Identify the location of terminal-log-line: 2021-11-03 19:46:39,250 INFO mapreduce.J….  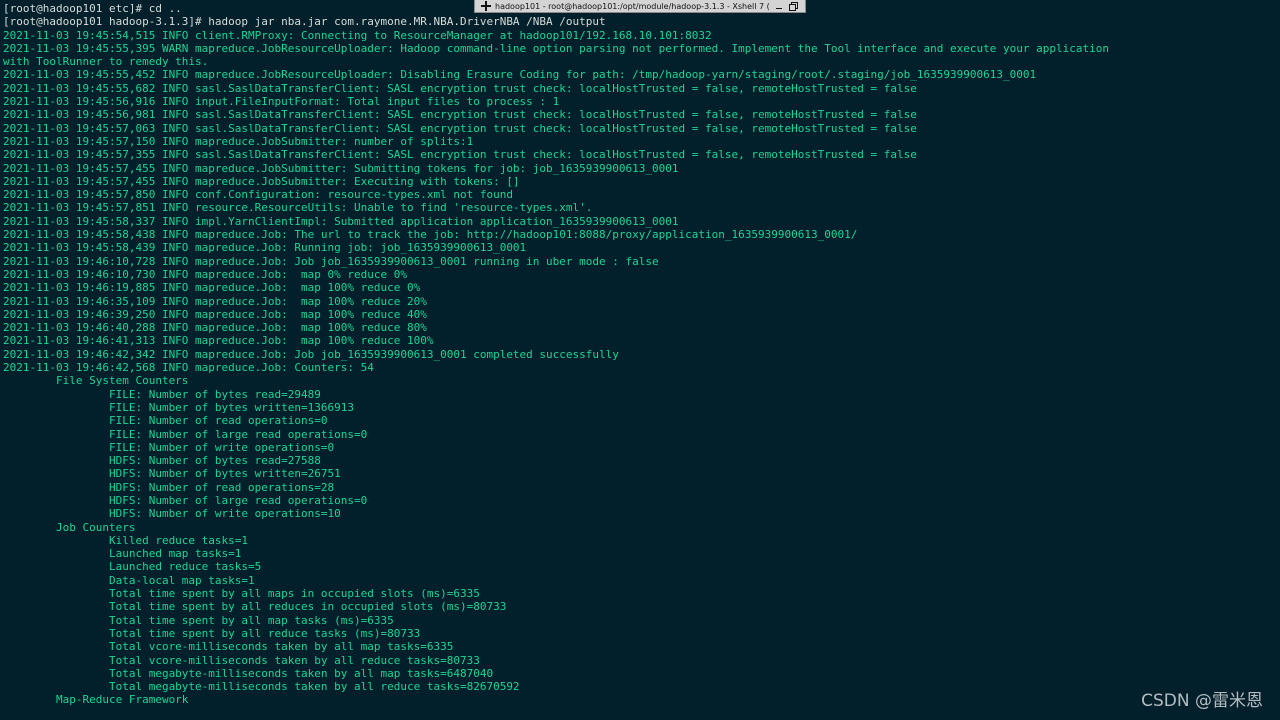
(215, 314).